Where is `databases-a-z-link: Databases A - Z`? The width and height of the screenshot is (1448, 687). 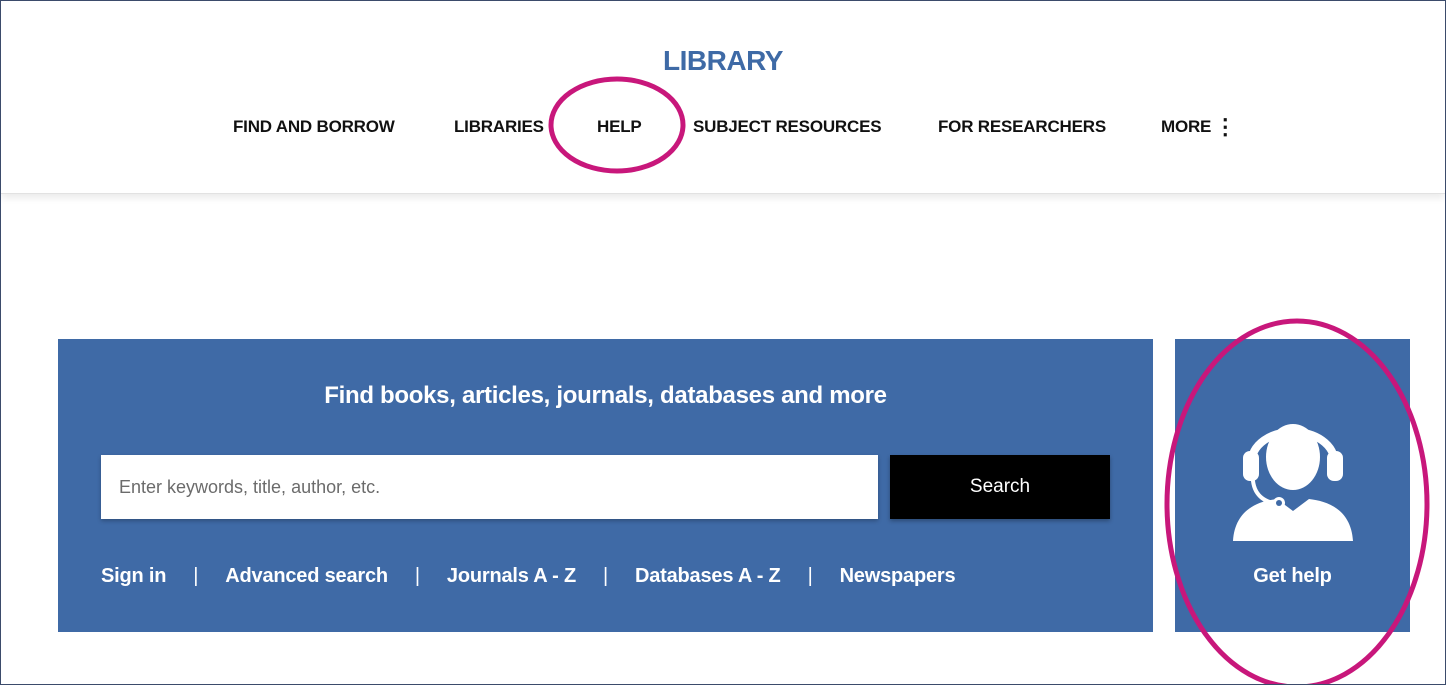
databases-a-z-link: Databases A - Z is located at coordinates (708, 576).